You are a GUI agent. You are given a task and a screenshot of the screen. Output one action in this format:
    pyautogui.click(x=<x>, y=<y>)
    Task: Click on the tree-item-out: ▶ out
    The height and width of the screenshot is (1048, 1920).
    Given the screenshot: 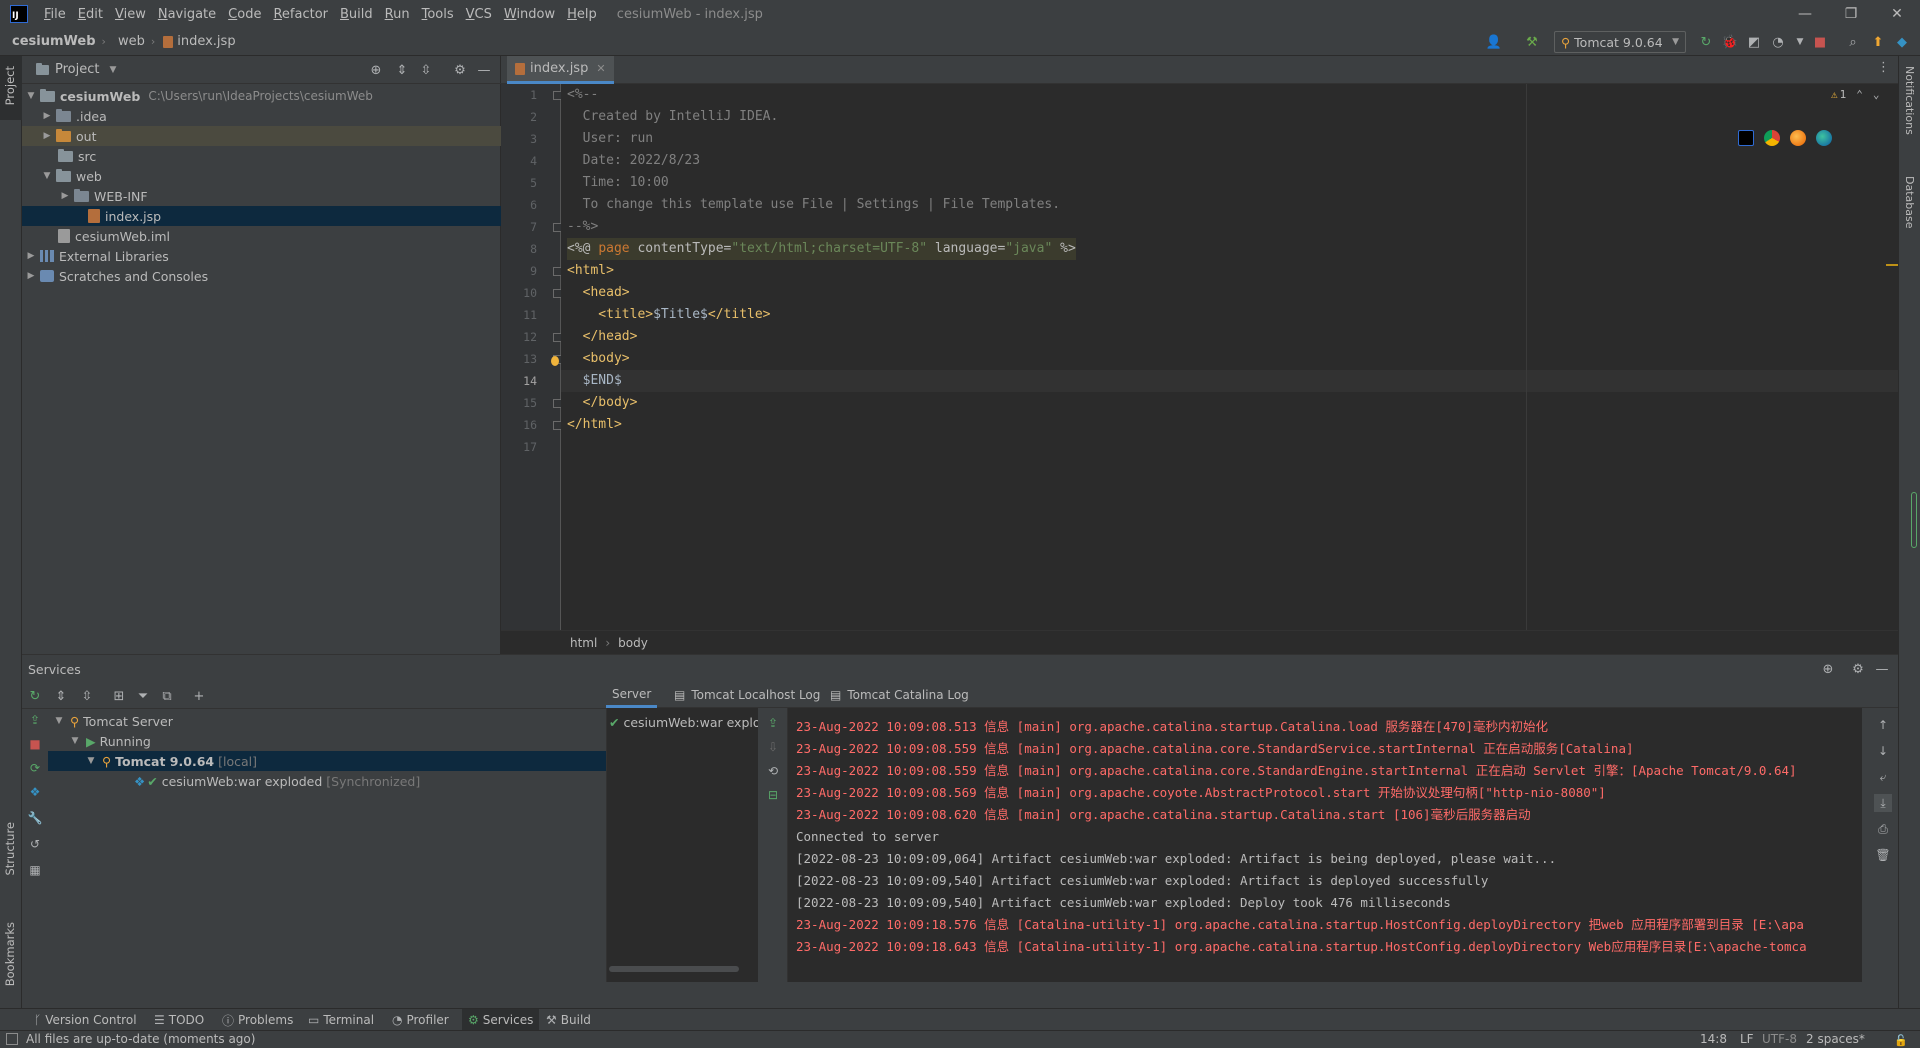 What is the action you would take?
    pyautogui.click(x=261, y=136)
    